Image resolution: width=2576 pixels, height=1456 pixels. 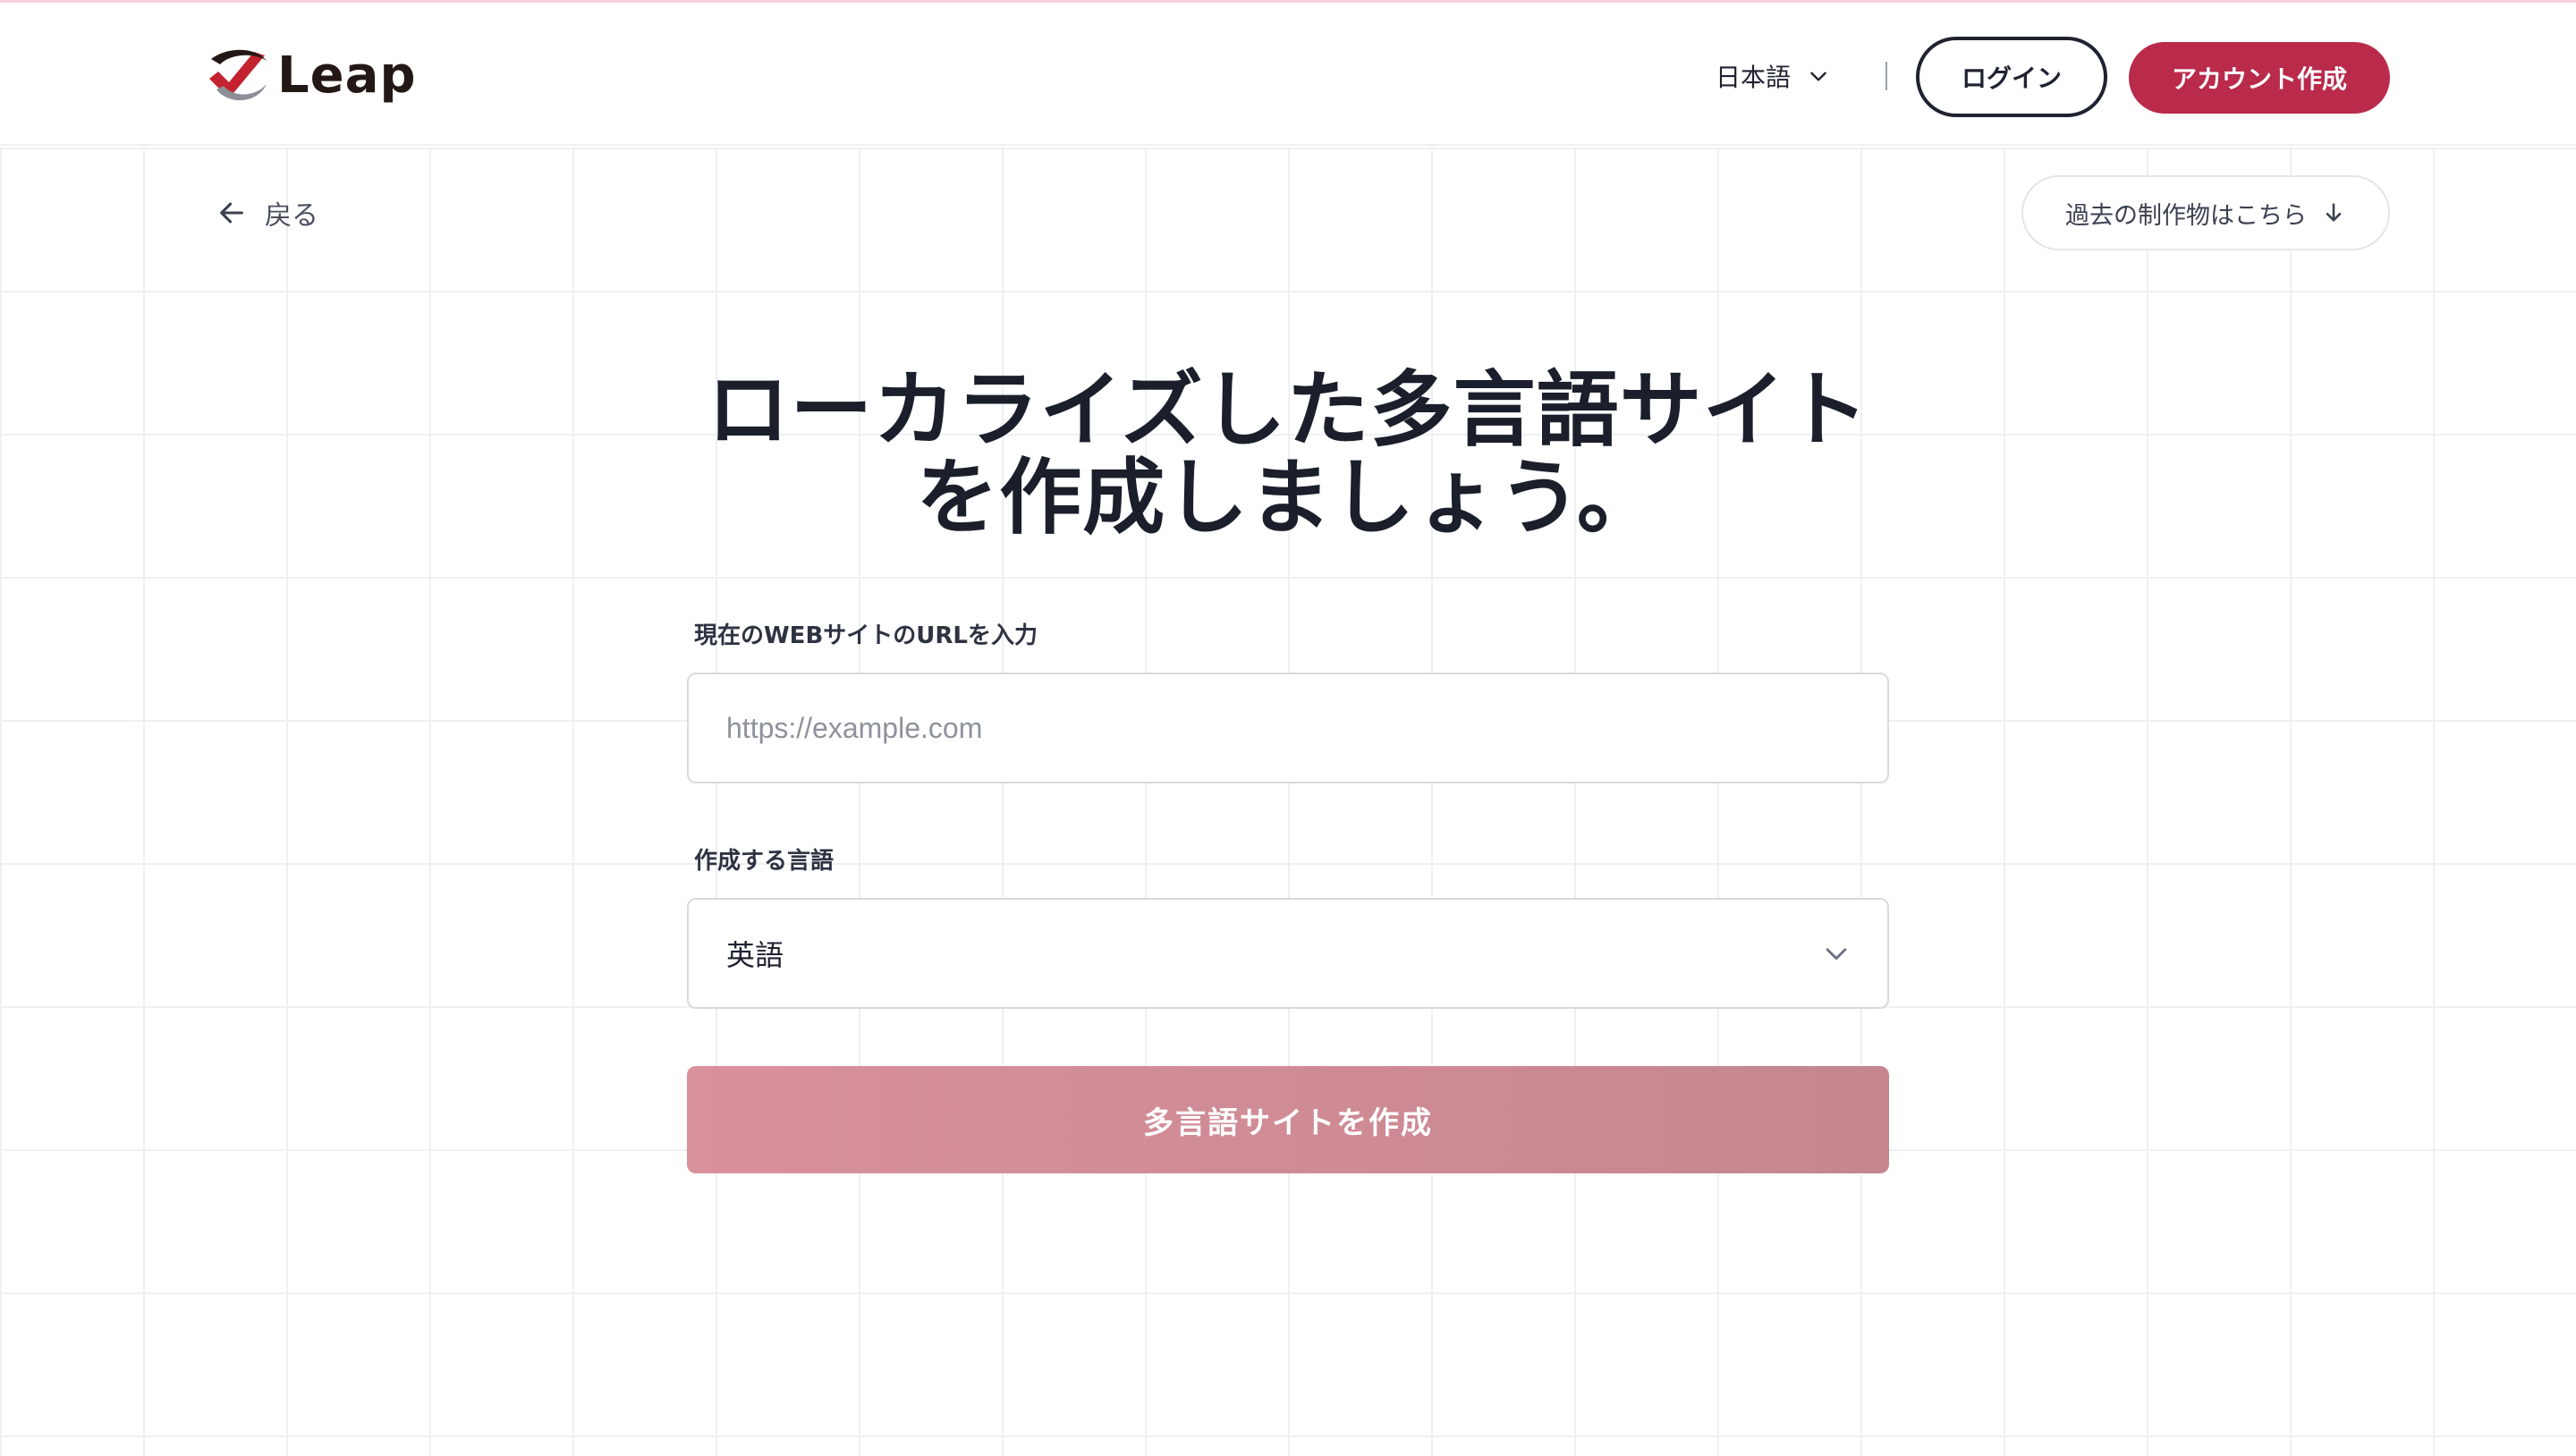 I want to click on language-selector: 日本語, so click(x=1773, y=76).